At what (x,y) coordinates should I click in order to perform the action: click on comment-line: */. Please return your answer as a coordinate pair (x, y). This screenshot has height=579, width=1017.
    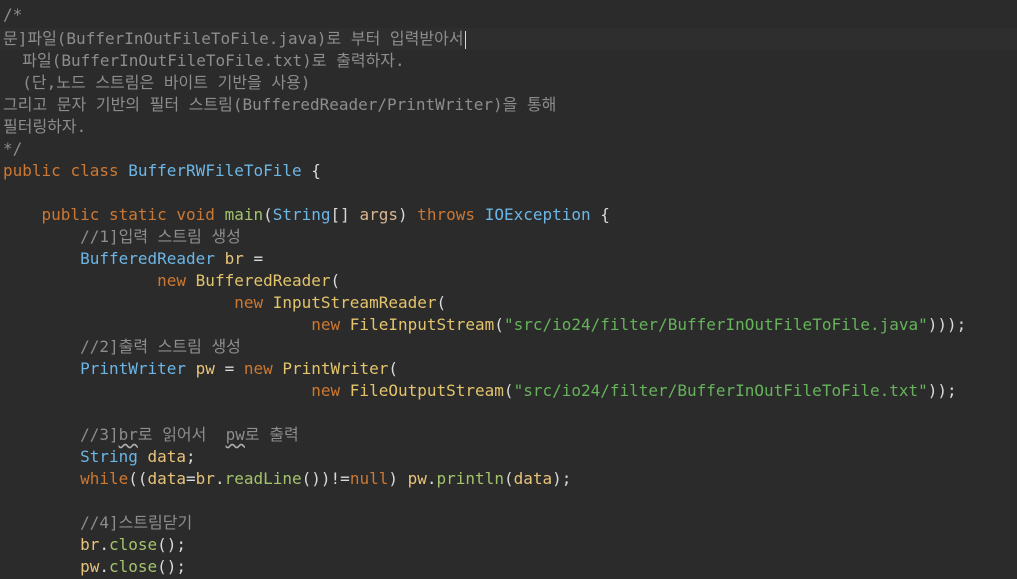
    Looking at the image, I should click on (13, 148).